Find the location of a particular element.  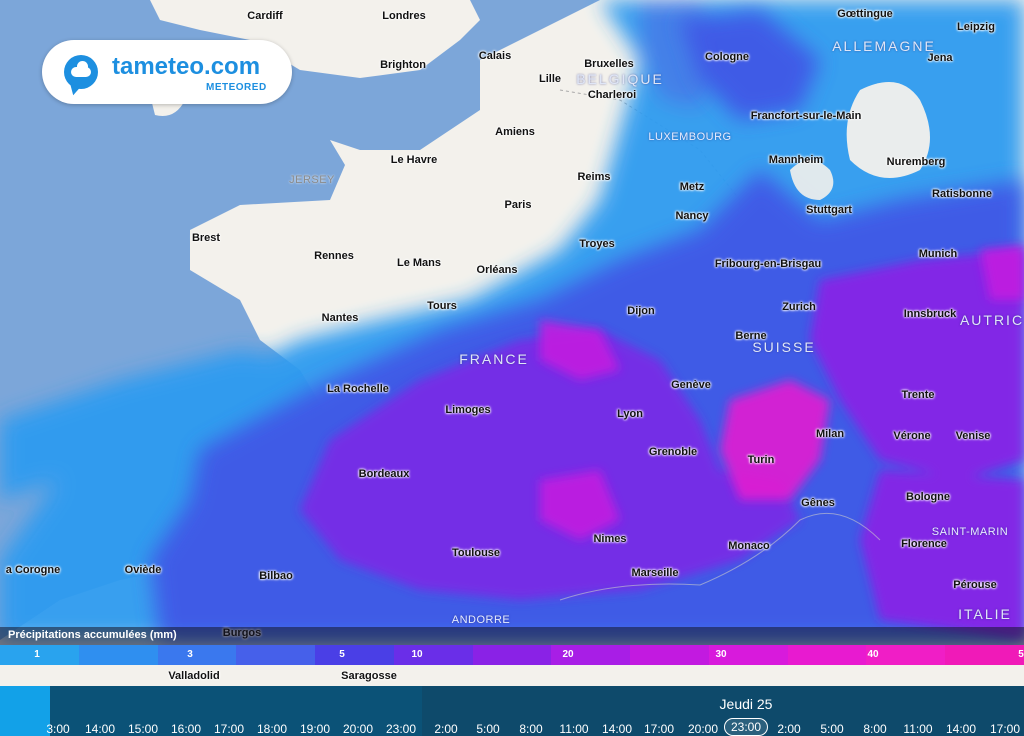

city-label: Tours is located at coordinates (442, 306).